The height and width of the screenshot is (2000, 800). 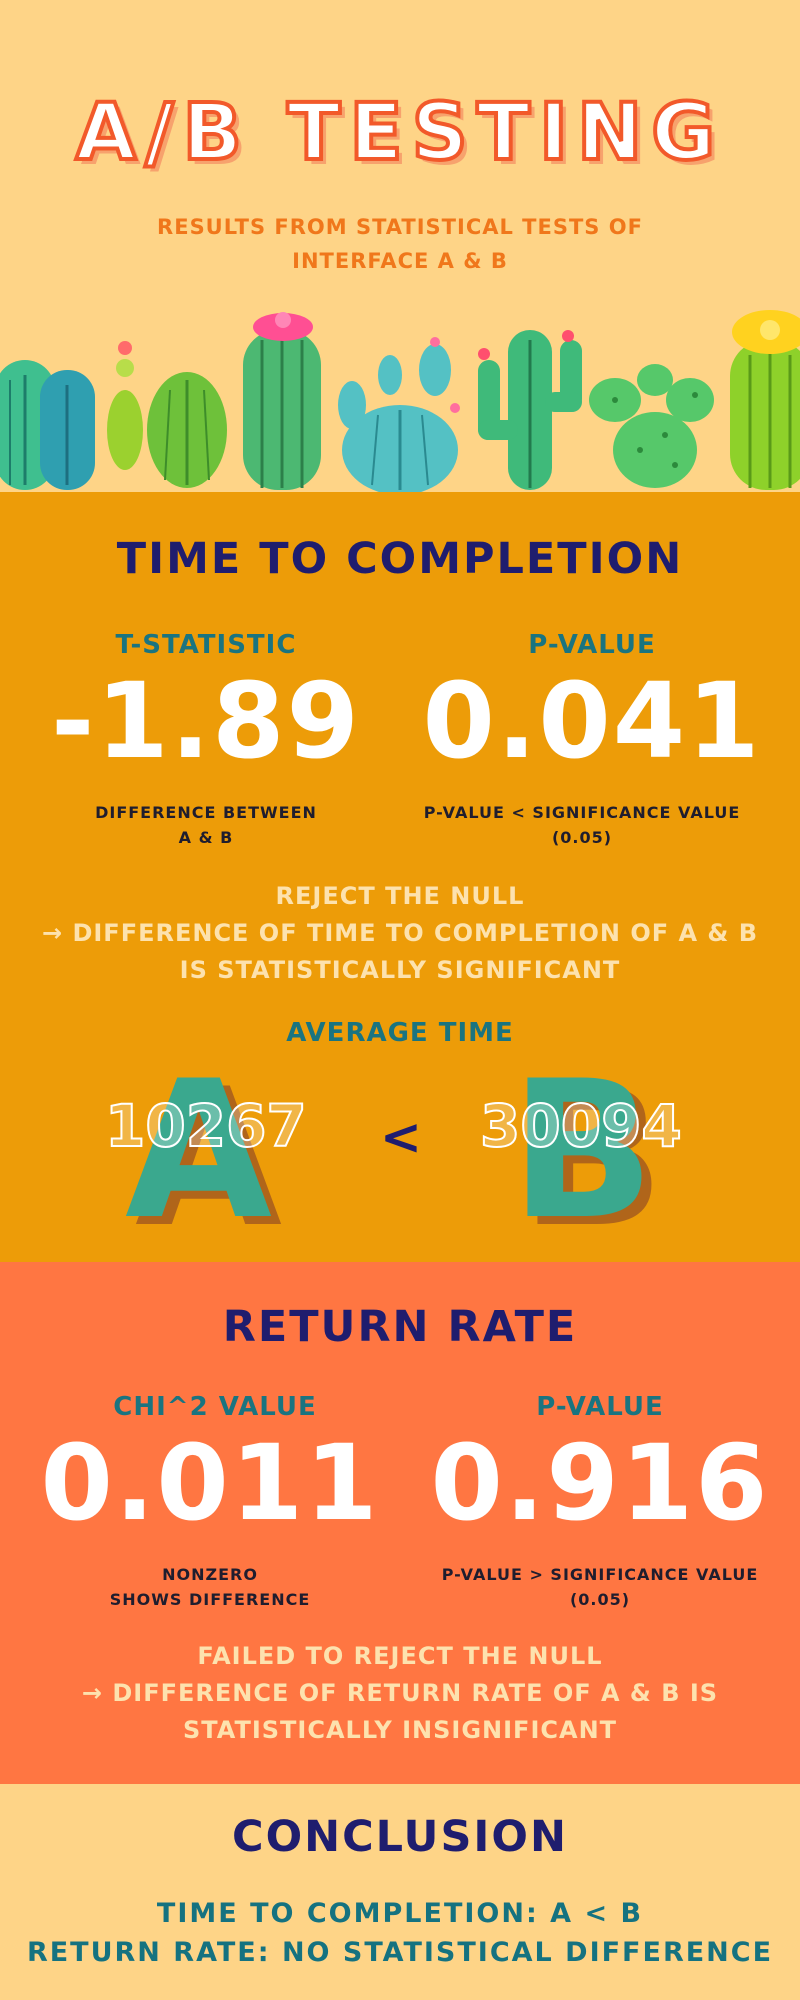 I want to click on note-line: DIFFERENCE BETWEEN, so click(x=206, y=812).